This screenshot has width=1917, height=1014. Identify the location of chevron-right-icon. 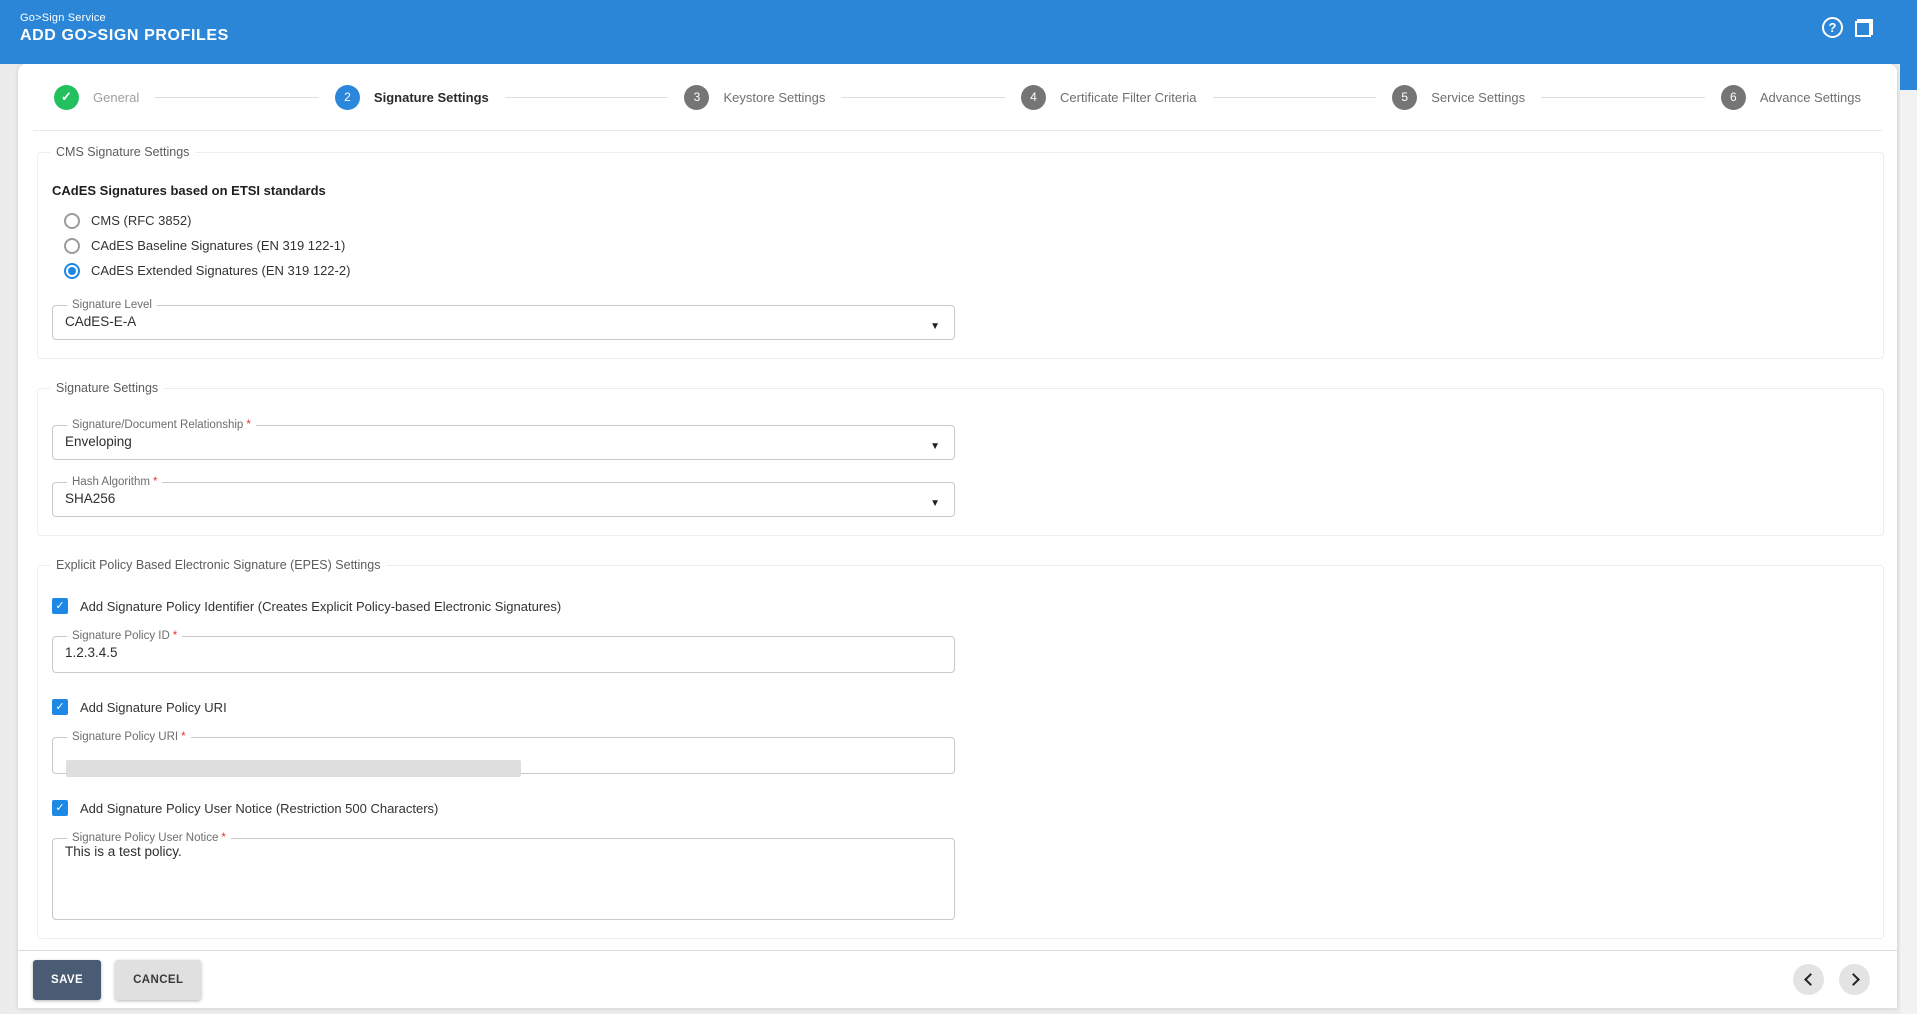
(1853, 979).